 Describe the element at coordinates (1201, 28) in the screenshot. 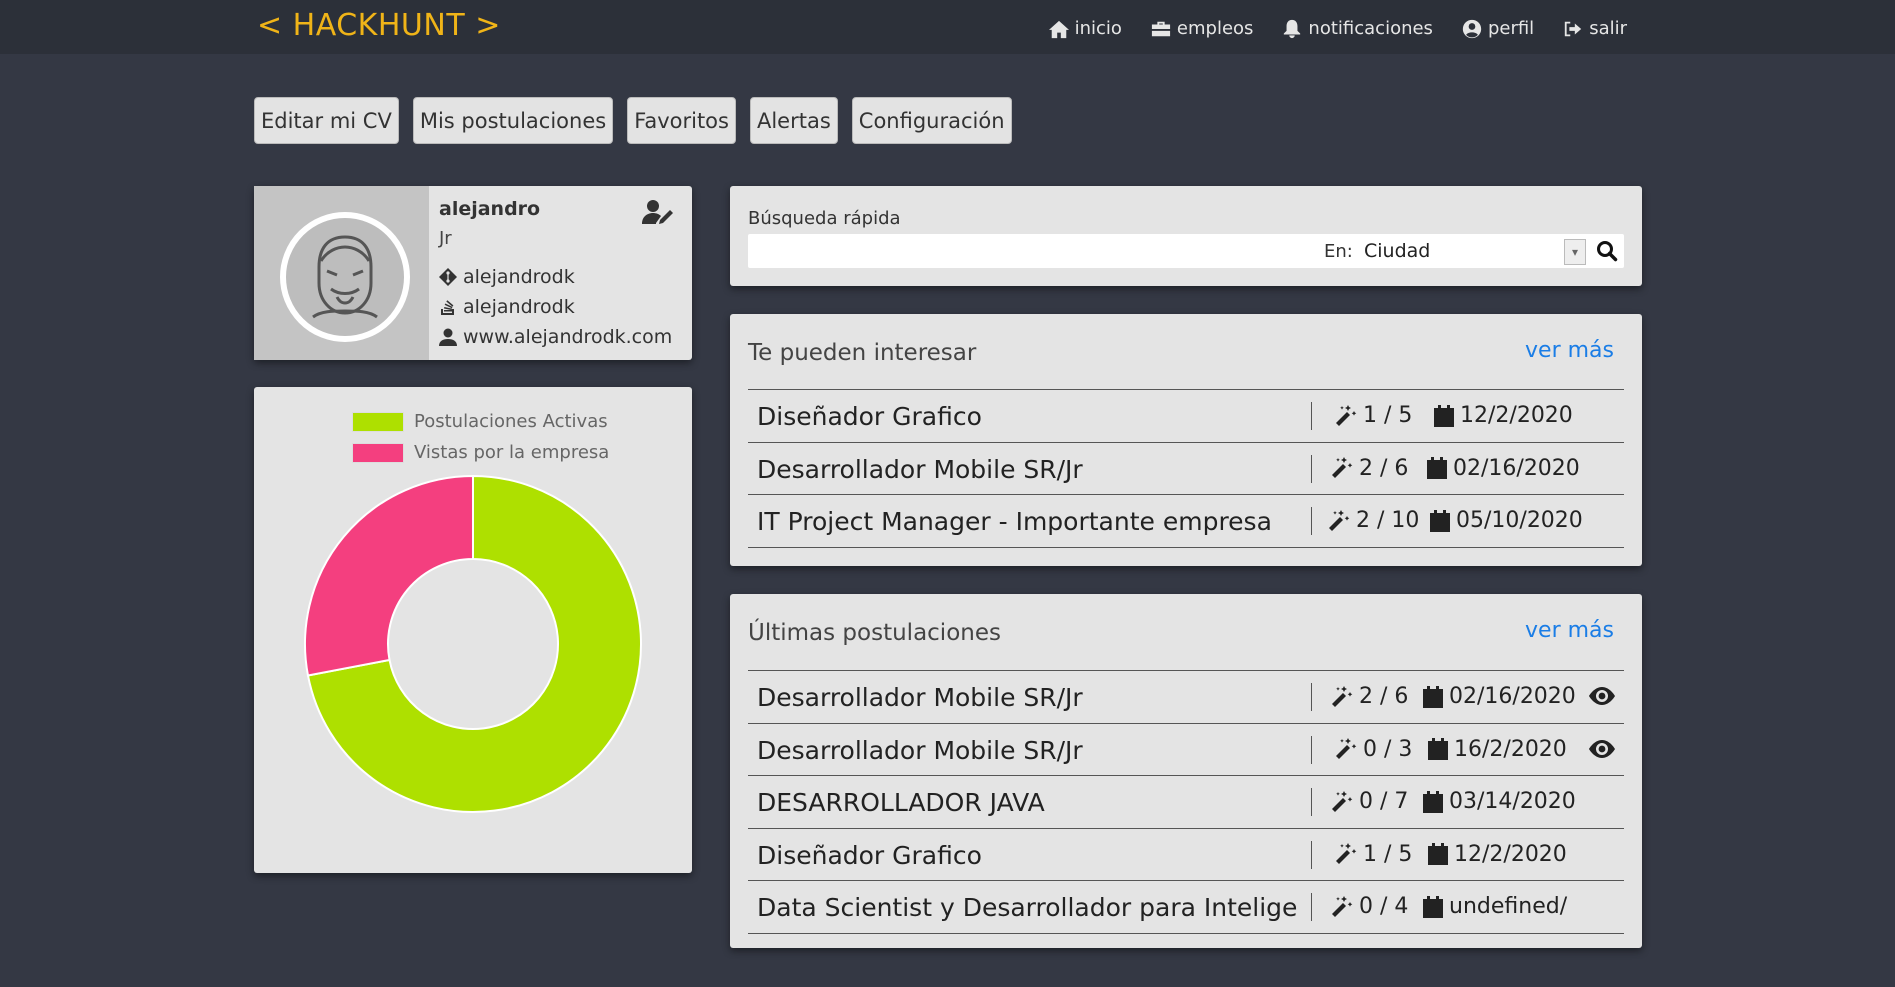

I see `nav-empleos: empleos` at that location.